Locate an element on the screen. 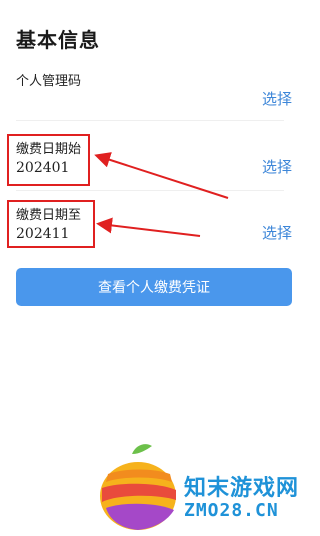 The width and height of the screenshot is (320, 536). annotation-arrow-end is located at coordinates (148, 227).